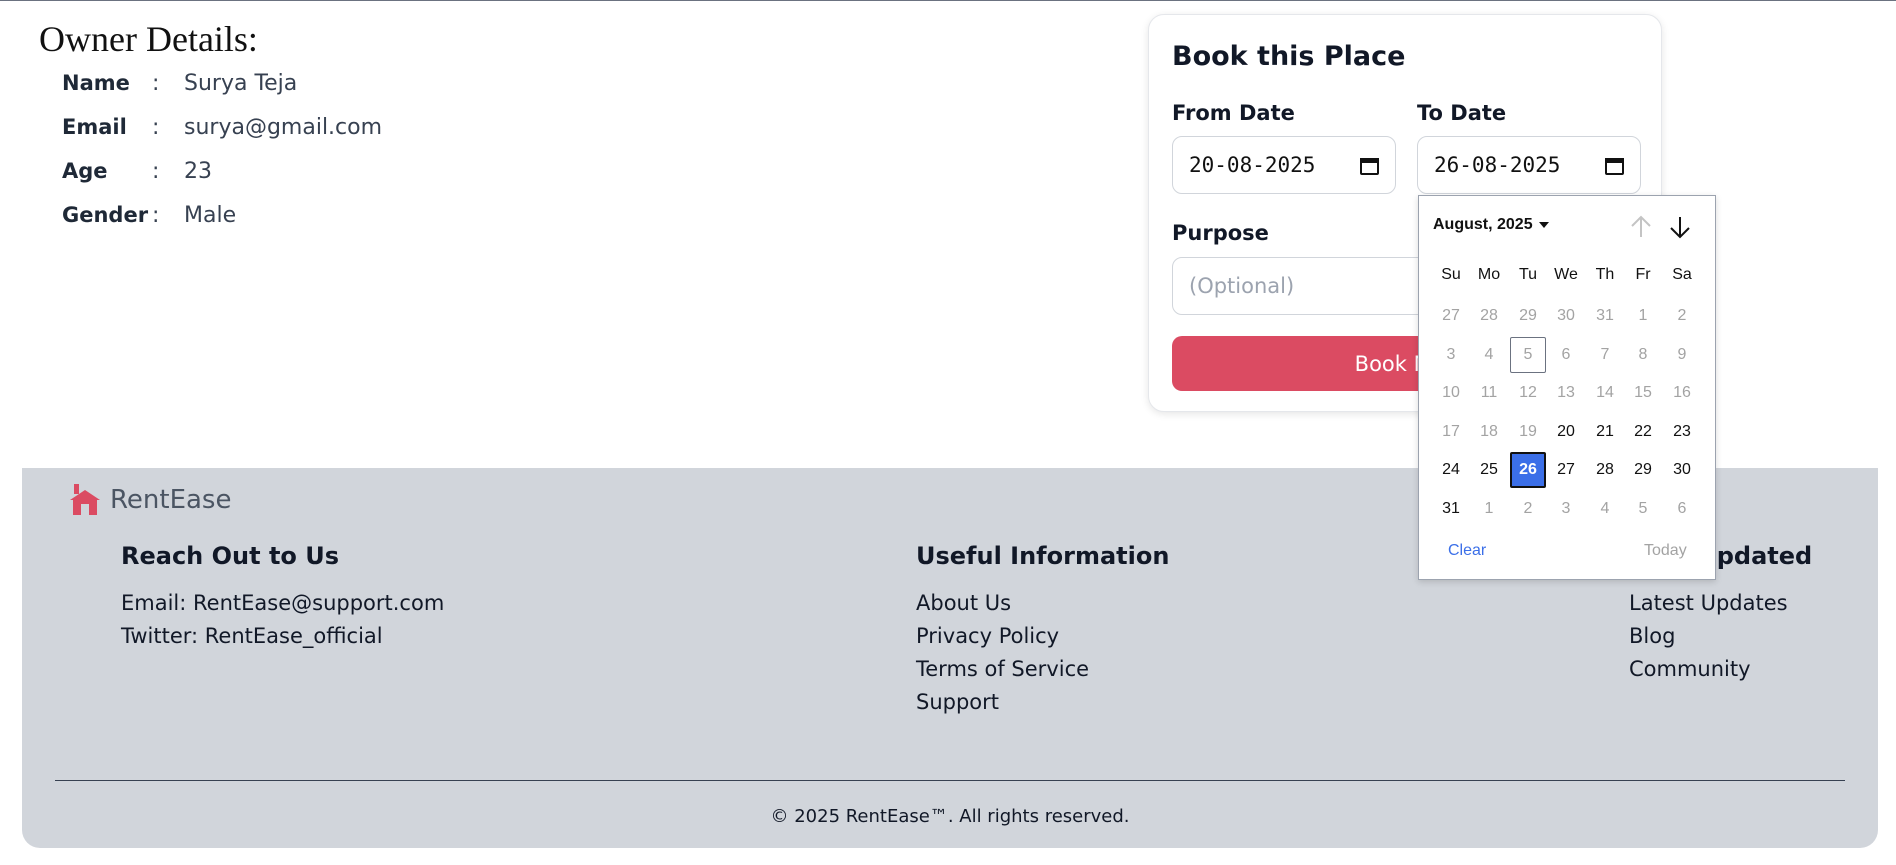 The width and height of the screenshot is (1896, 865). I want to click on owner-value: Male, so click(210, 215).